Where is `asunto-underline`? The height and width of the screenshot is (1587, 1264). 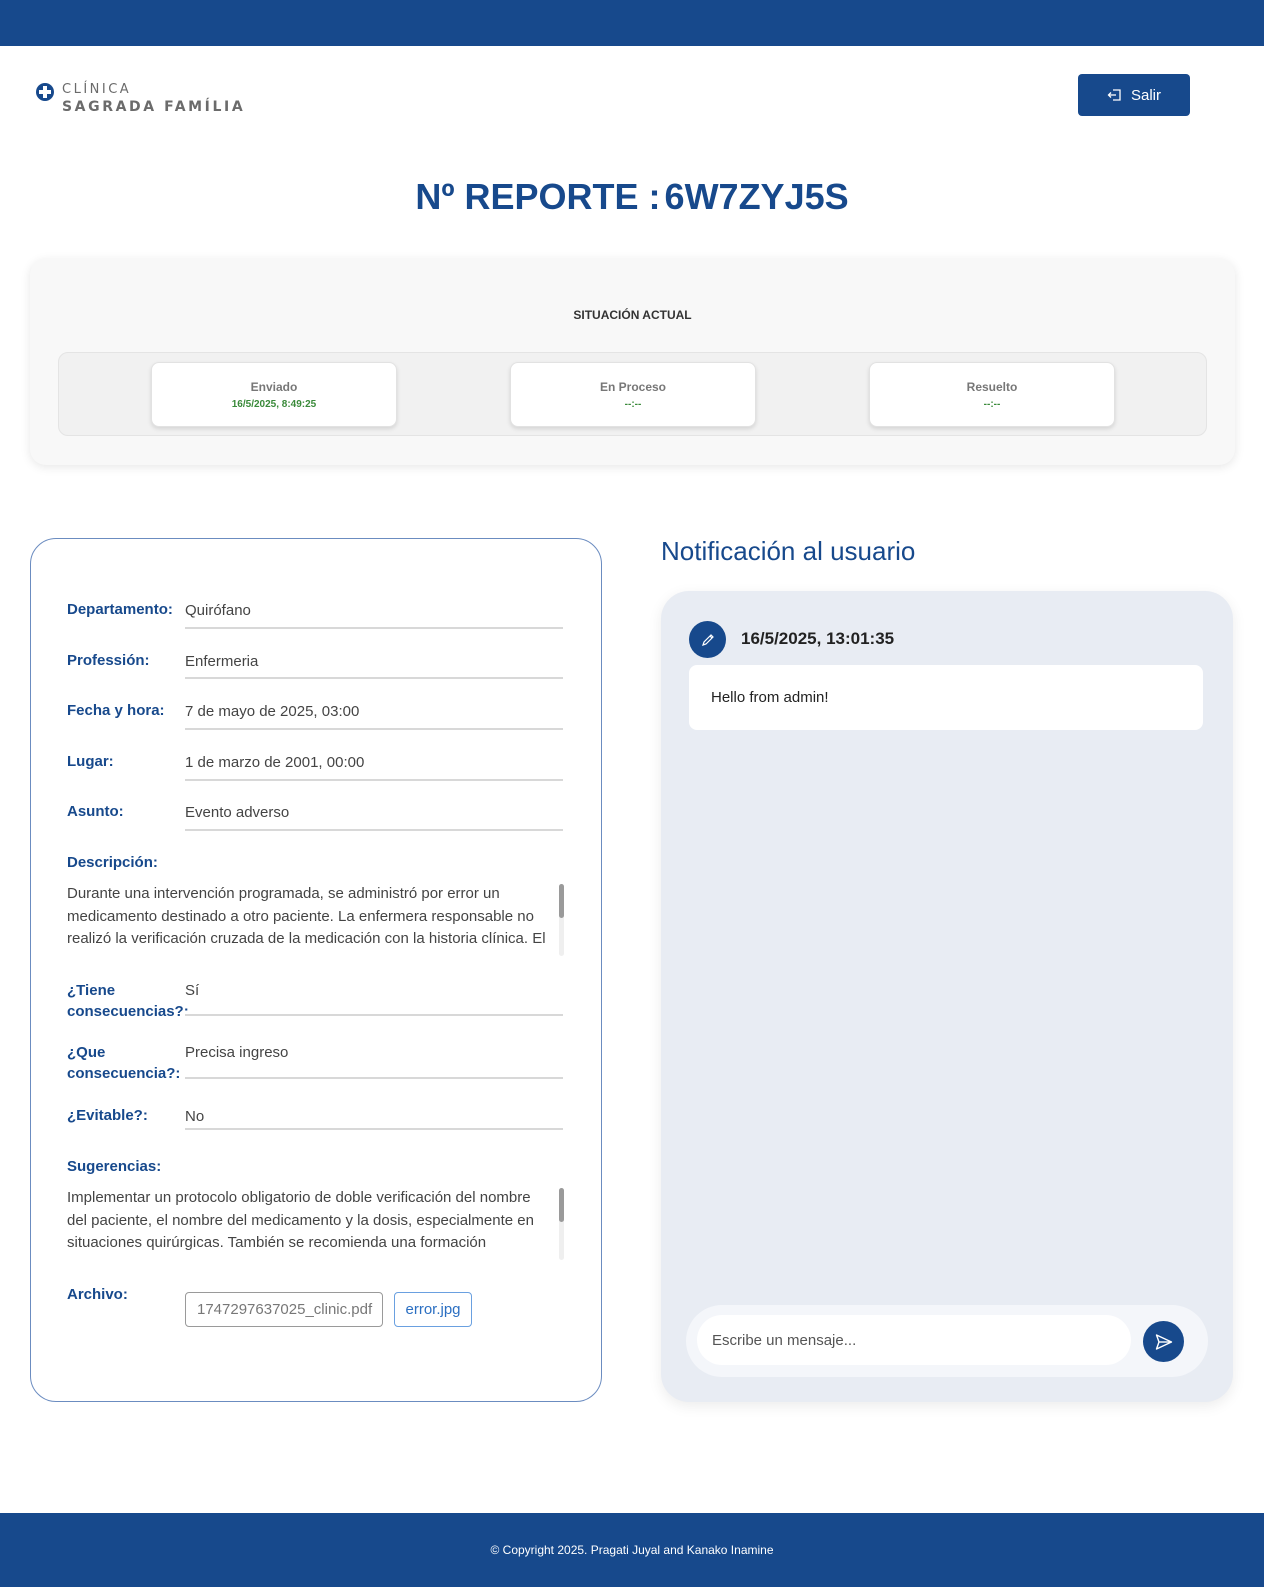 asunto-underline is located at coordinates (374, 830).